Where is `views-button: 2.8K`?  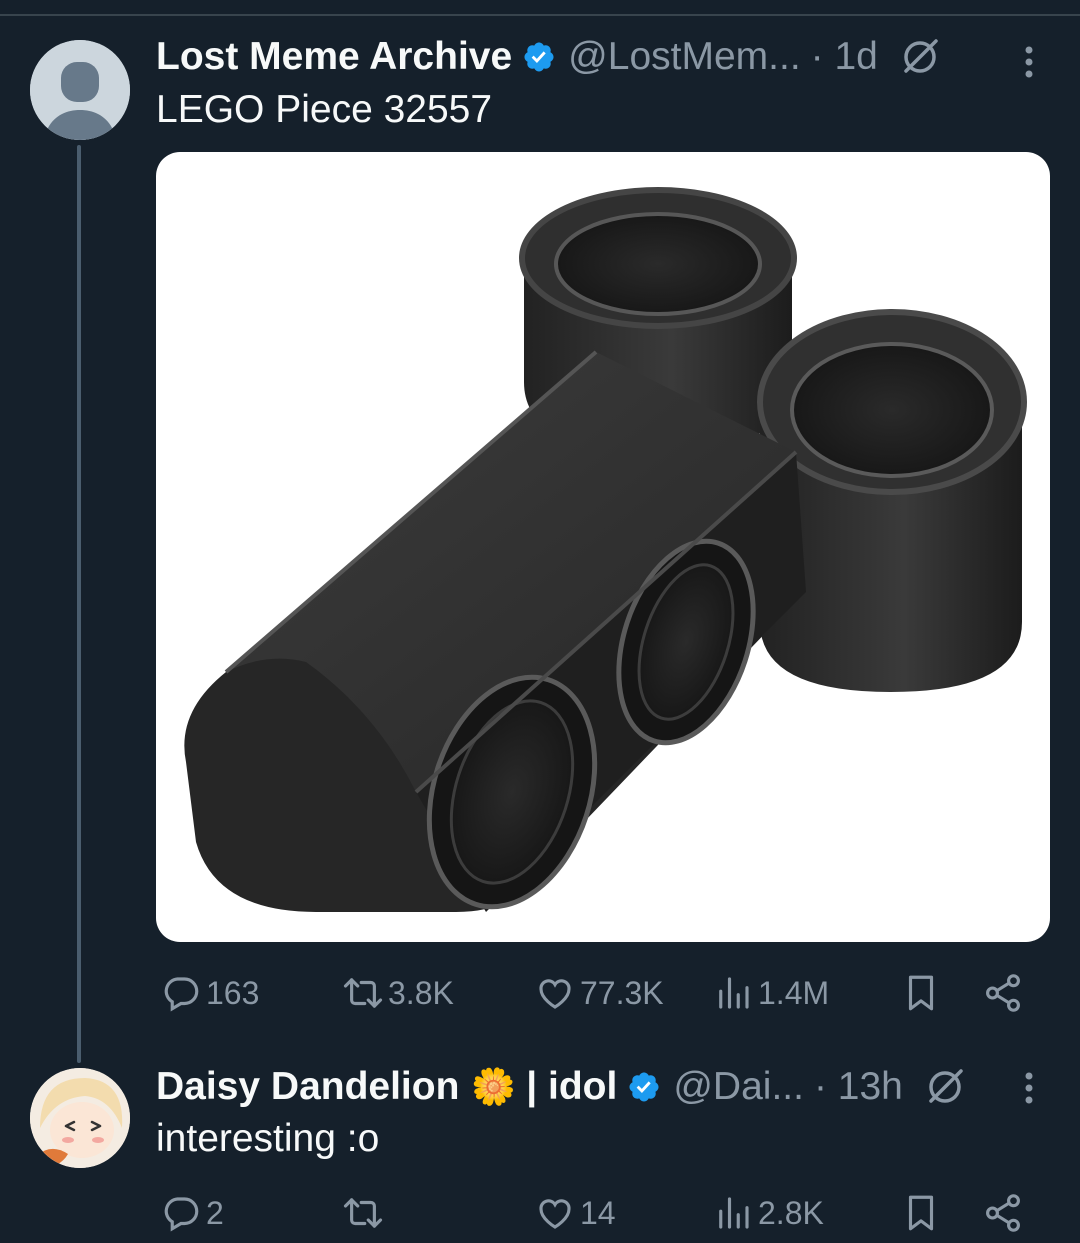
views-button: 2.8K is located at coordinates (768, 1213).